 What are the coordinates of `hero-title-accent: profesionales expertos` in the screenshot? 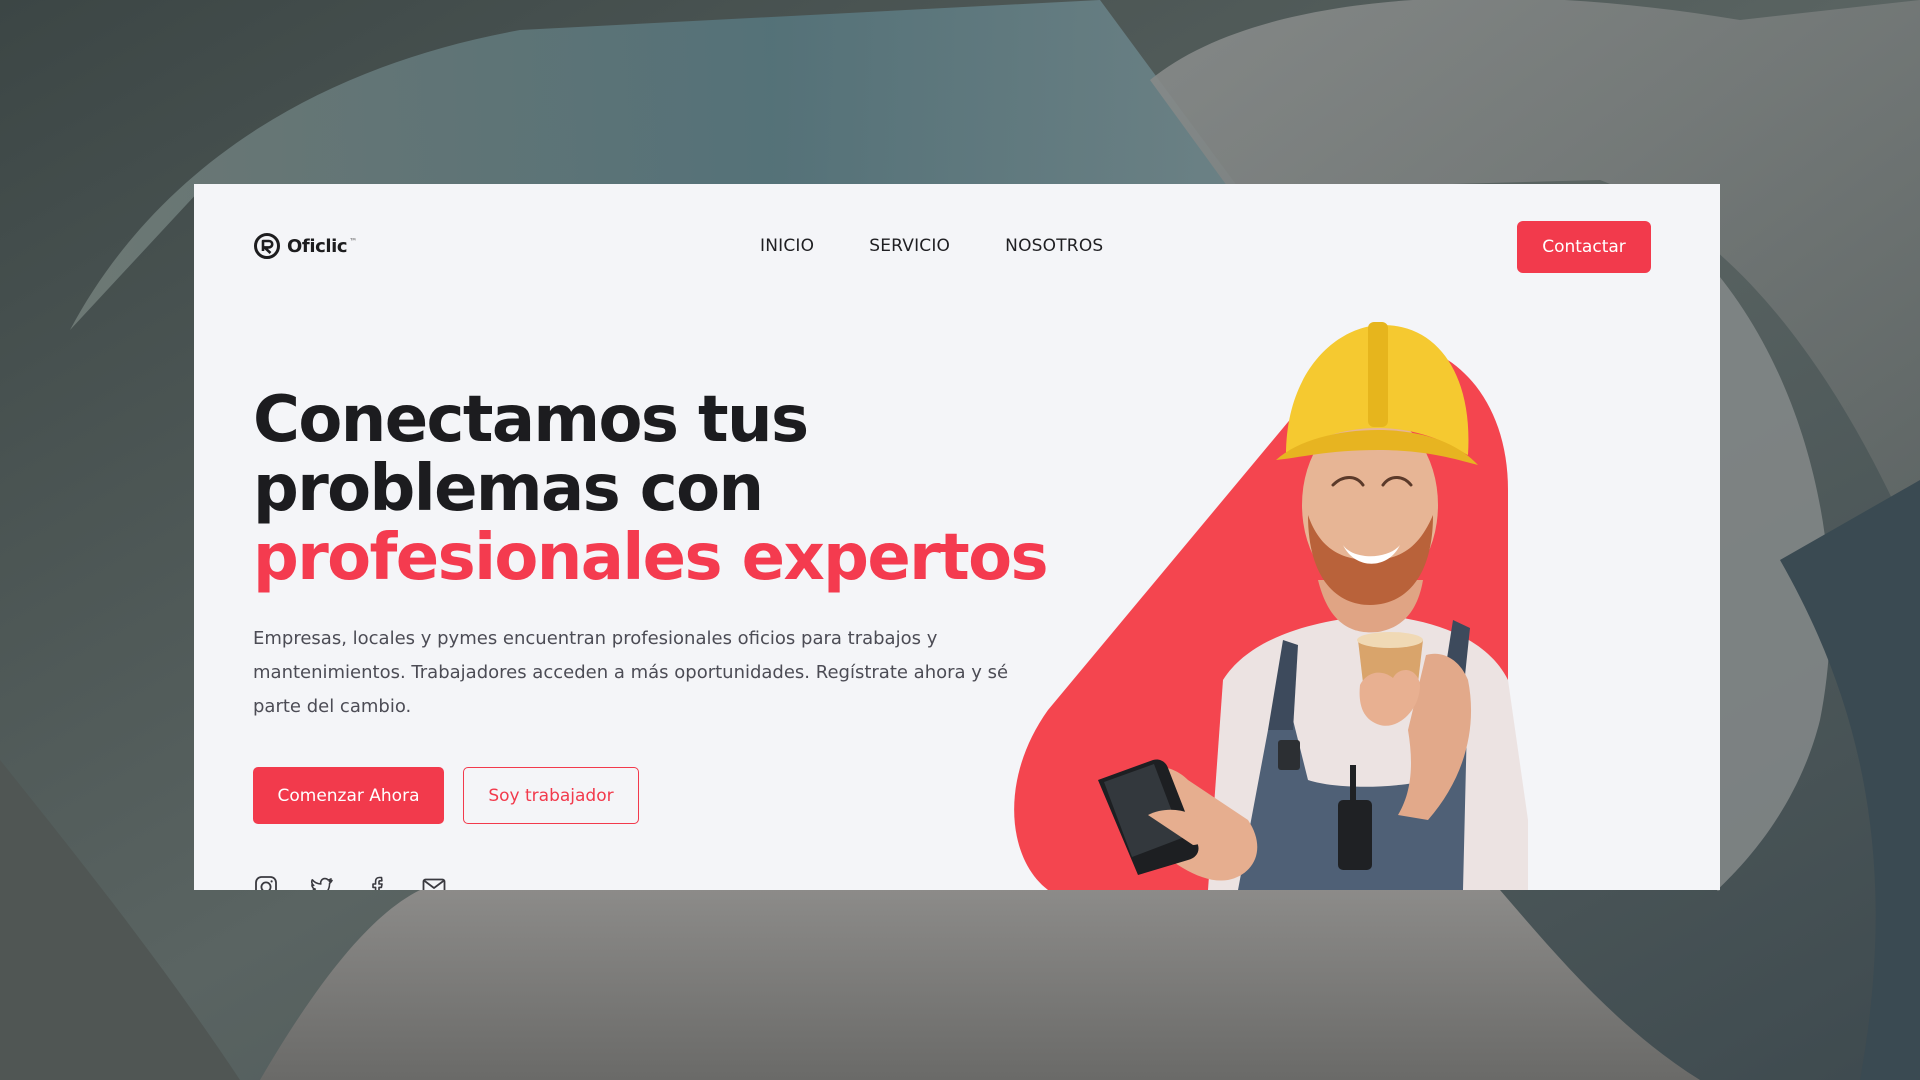 It's located at (651, 558).